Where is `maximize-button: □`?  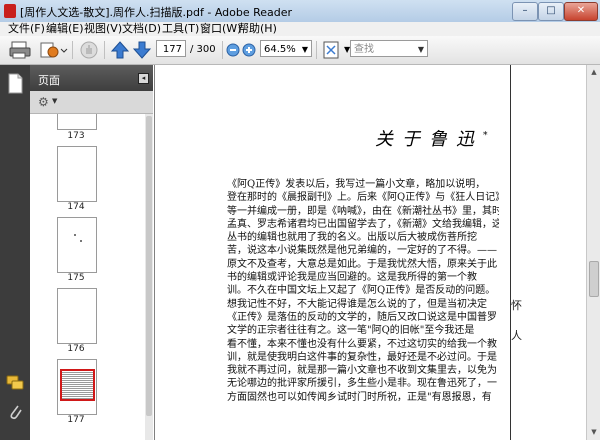
maximize-button: □ is located at coordinates (551, 11).